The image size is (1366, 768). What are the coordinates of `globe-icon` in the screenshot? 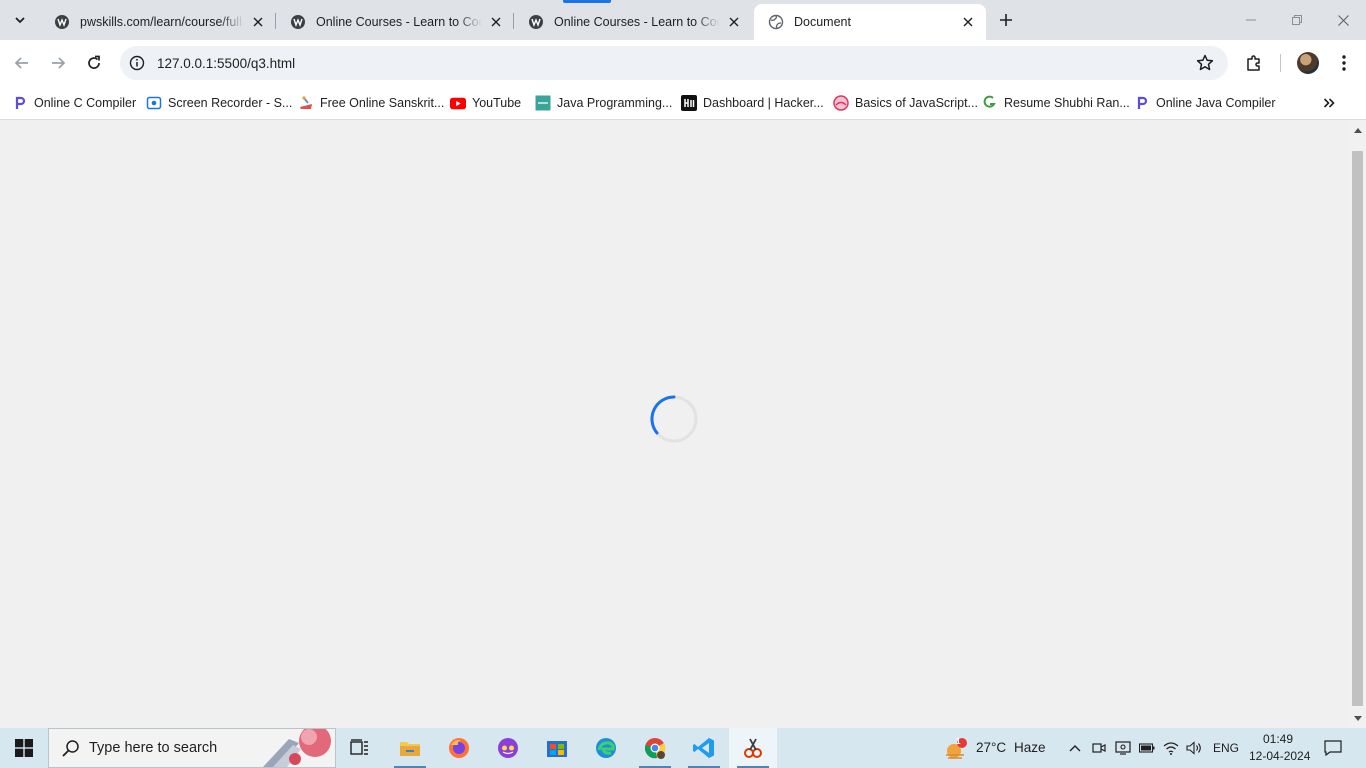 It's located at (776, 22).